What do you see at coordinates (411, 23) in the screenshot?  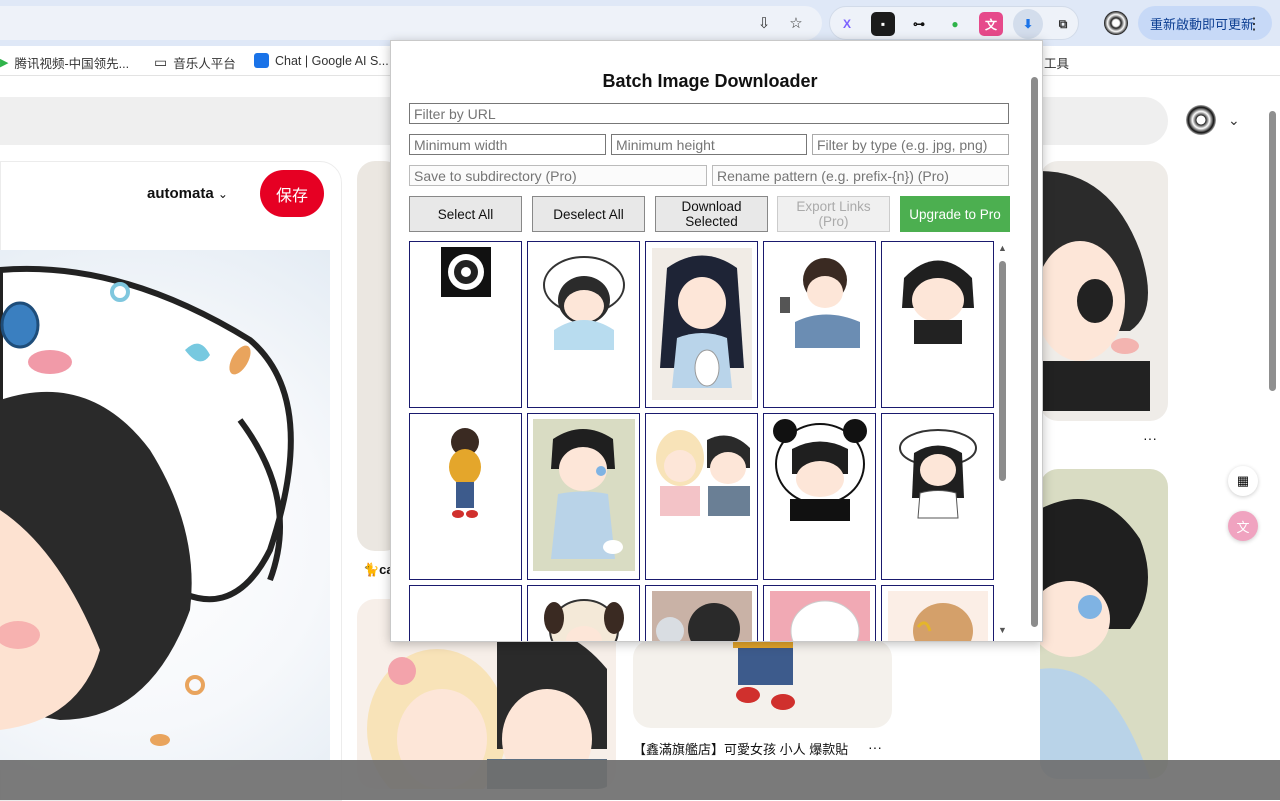 I see `address-bar` at bounding box center [411, 23].